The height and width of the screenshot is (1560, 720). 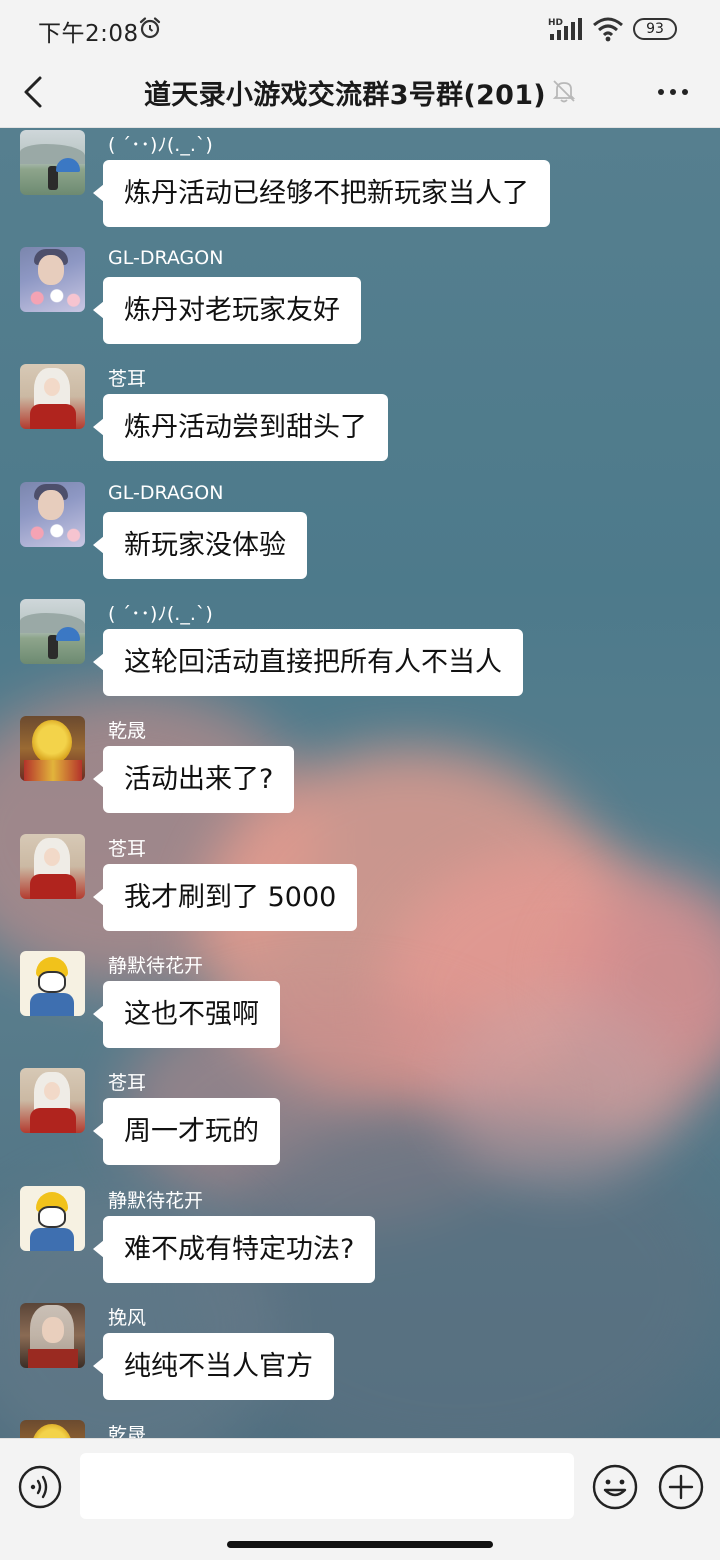 I want to click on message-row: 苍耳 我才刷到了 5000, so click(x=360, y=891).